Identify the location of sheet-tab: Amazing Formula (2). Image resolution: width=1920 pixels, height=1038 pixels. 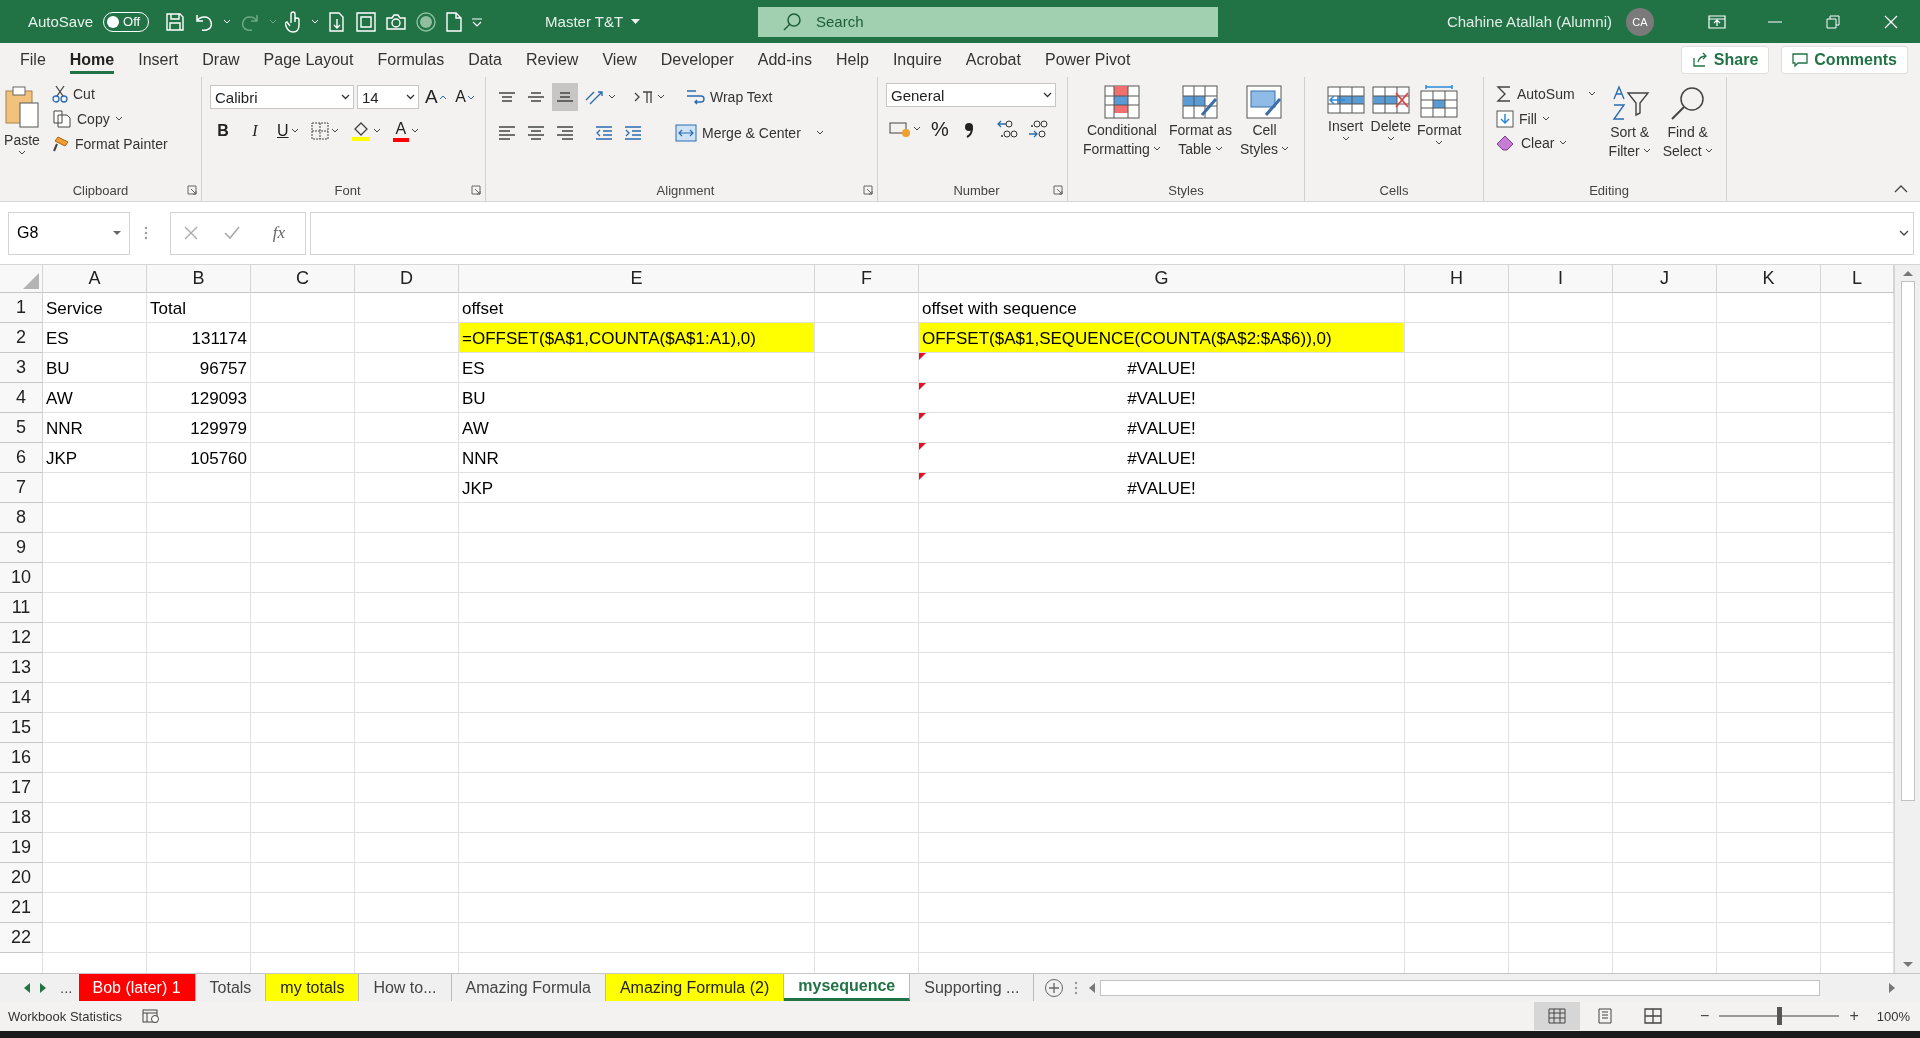
(695, 987).